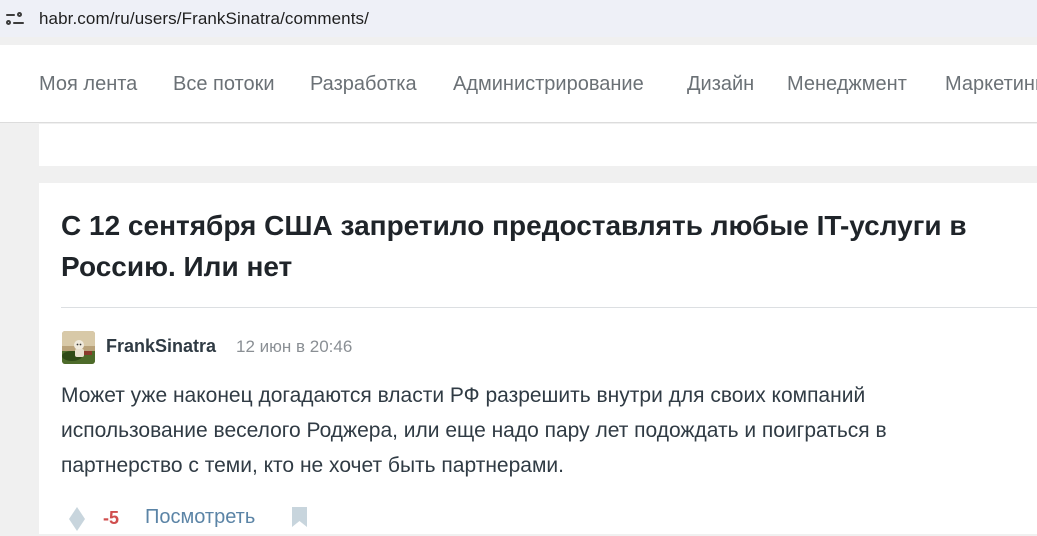 The width and height of the screenshot is (1037, 536). I want to click on divider, so click(549, 307).